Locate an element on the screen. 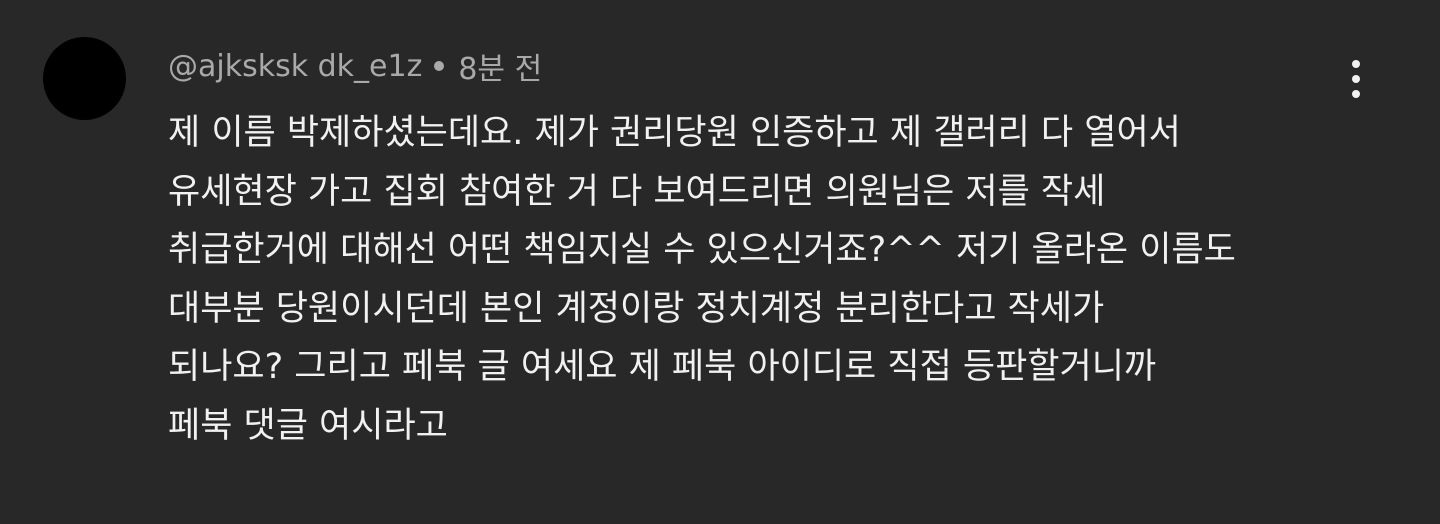 This screenshot has width=1440, height=524. timestamp: 8분 전 is located at coordinates (500, 66).